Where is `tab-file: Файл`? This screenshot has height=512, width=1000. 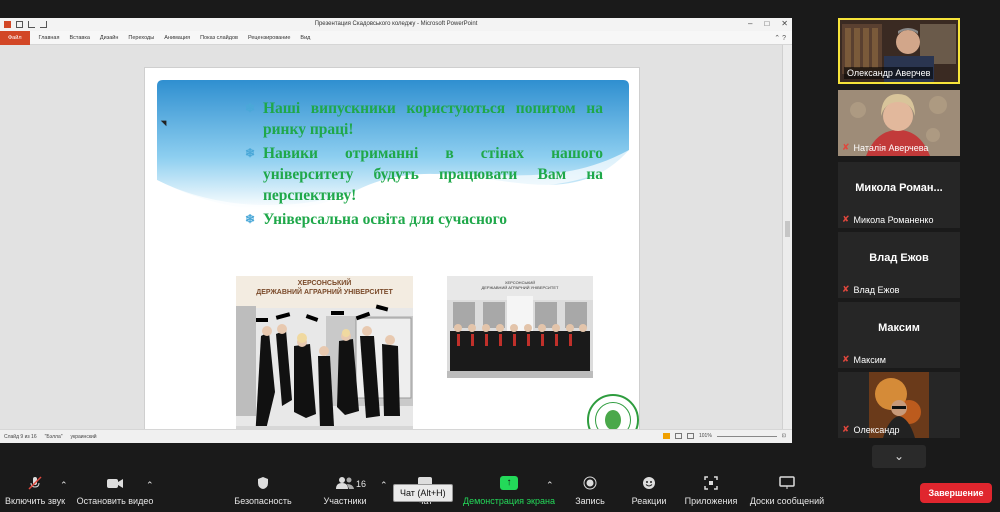 tab-file: Файл is located at coordinates (15, 37).